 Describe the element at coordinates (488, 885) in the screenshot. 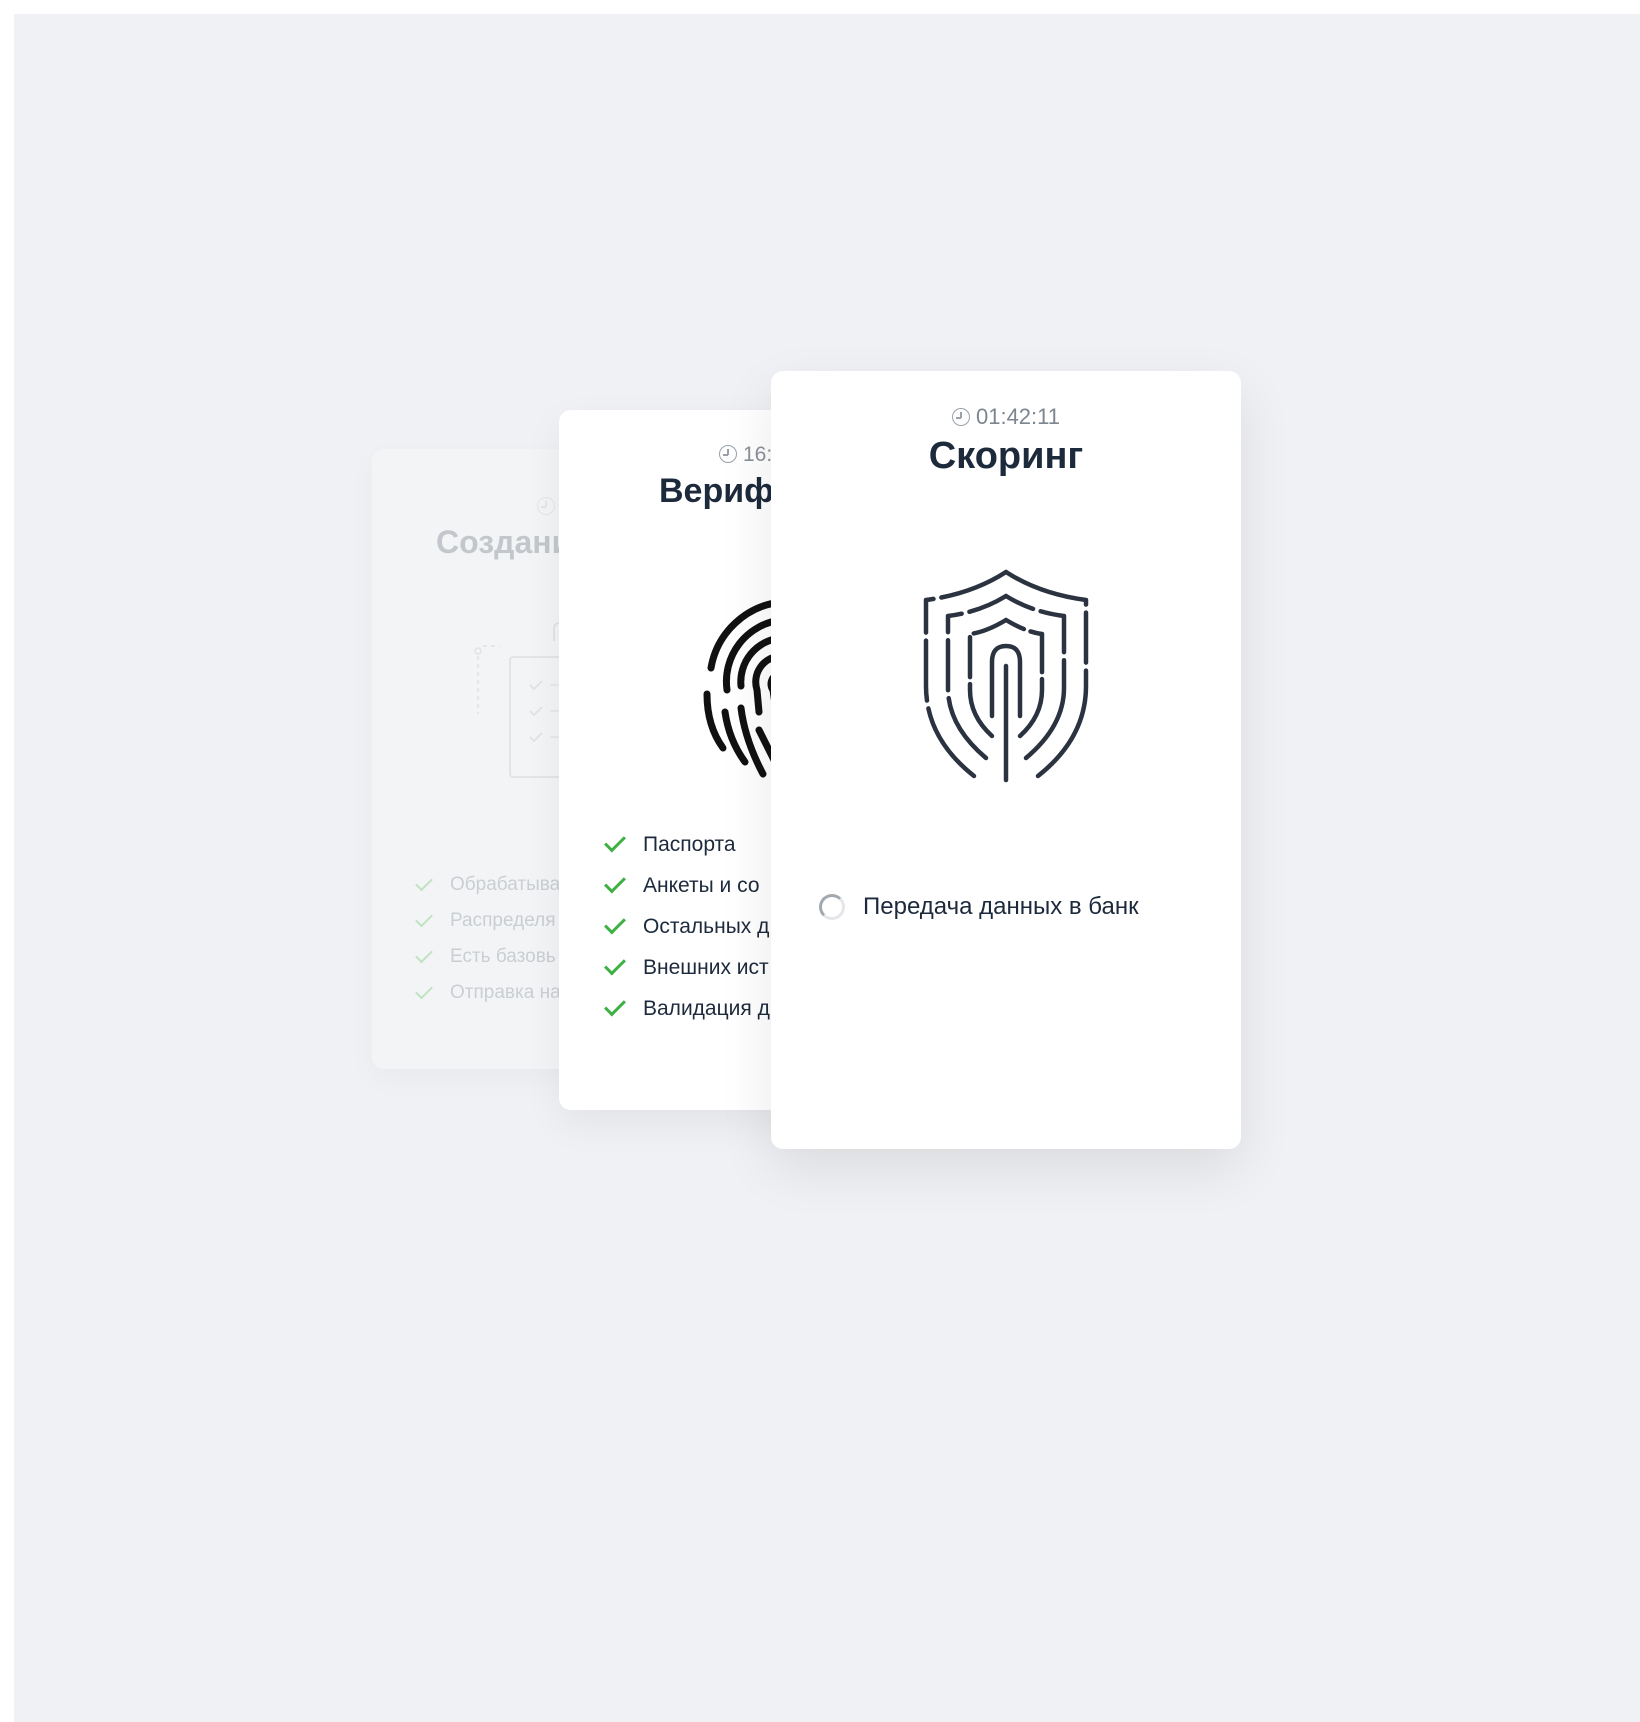

I see `list-item: Обрабатыва` at that location.